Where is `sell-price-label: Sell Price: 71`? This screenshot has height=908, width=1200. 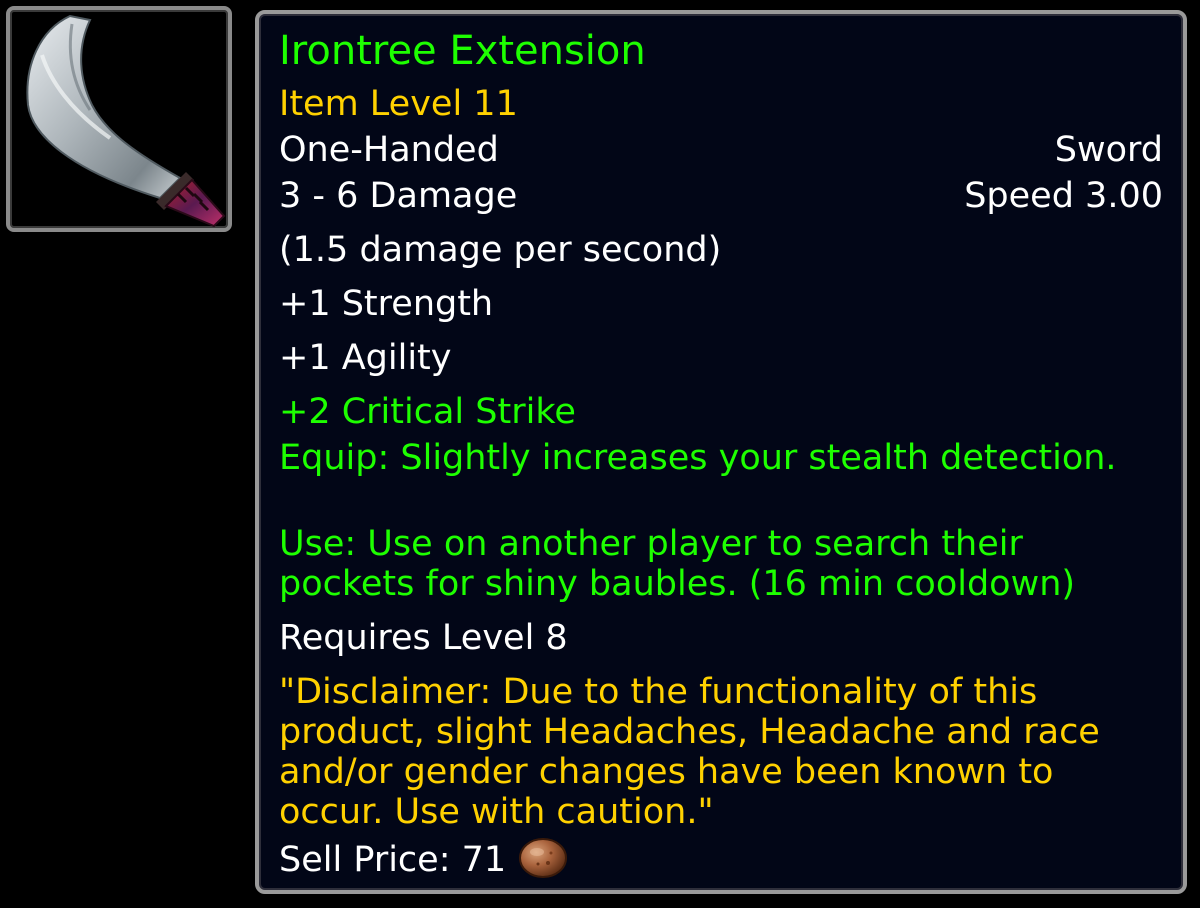 sell-price-label: Sell Price: 71 is located at coordinates (393, 860).